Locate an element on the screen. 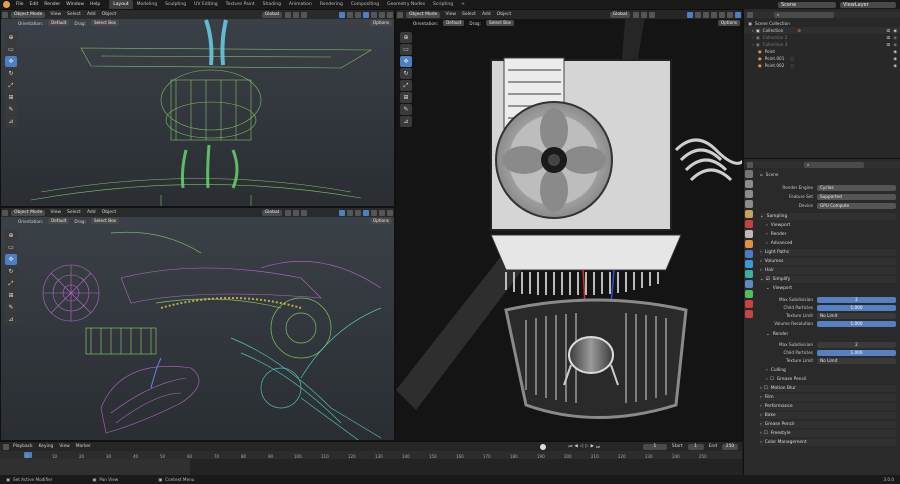  scale-icon: ⤢ is located at coordinates (11, 283).